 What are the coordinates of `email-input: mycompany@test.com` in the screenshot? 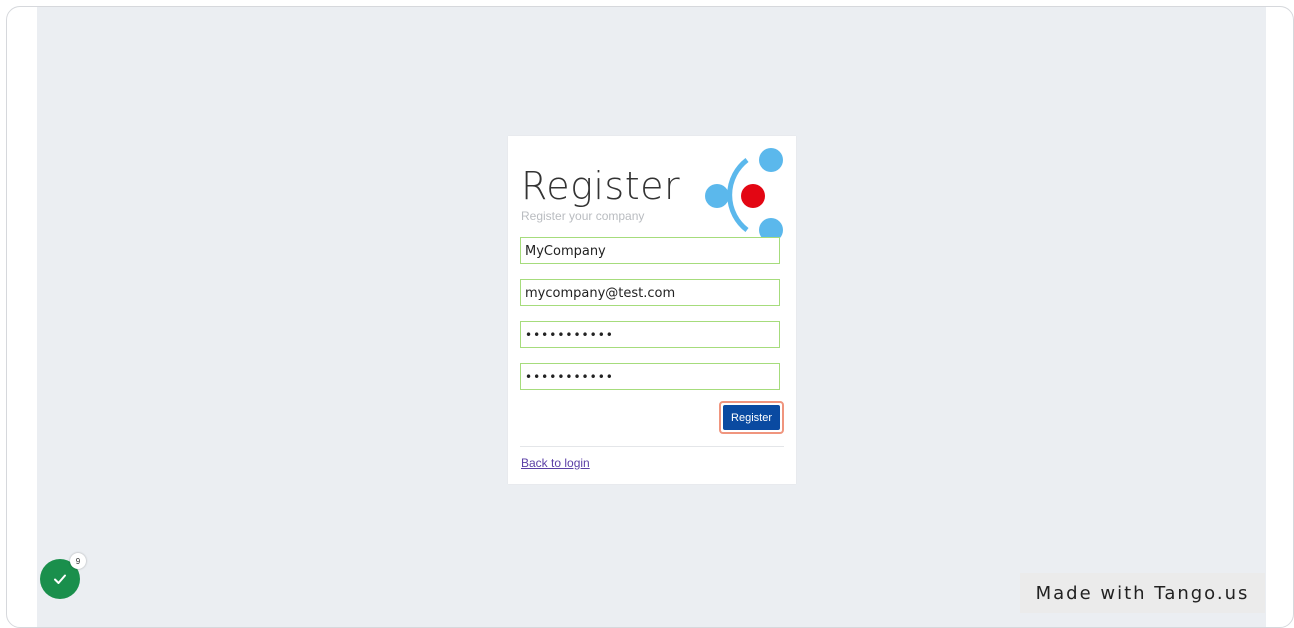 It's located at (650, 292).